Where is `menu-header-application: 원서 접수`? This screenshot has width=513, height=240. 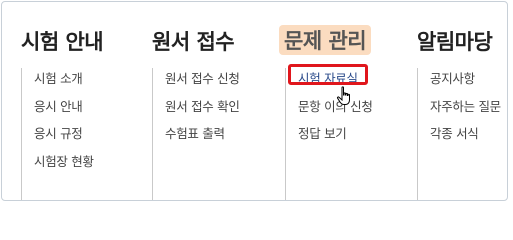 menu-header-application: 원서 접수 is located at coordinates (193, 41).